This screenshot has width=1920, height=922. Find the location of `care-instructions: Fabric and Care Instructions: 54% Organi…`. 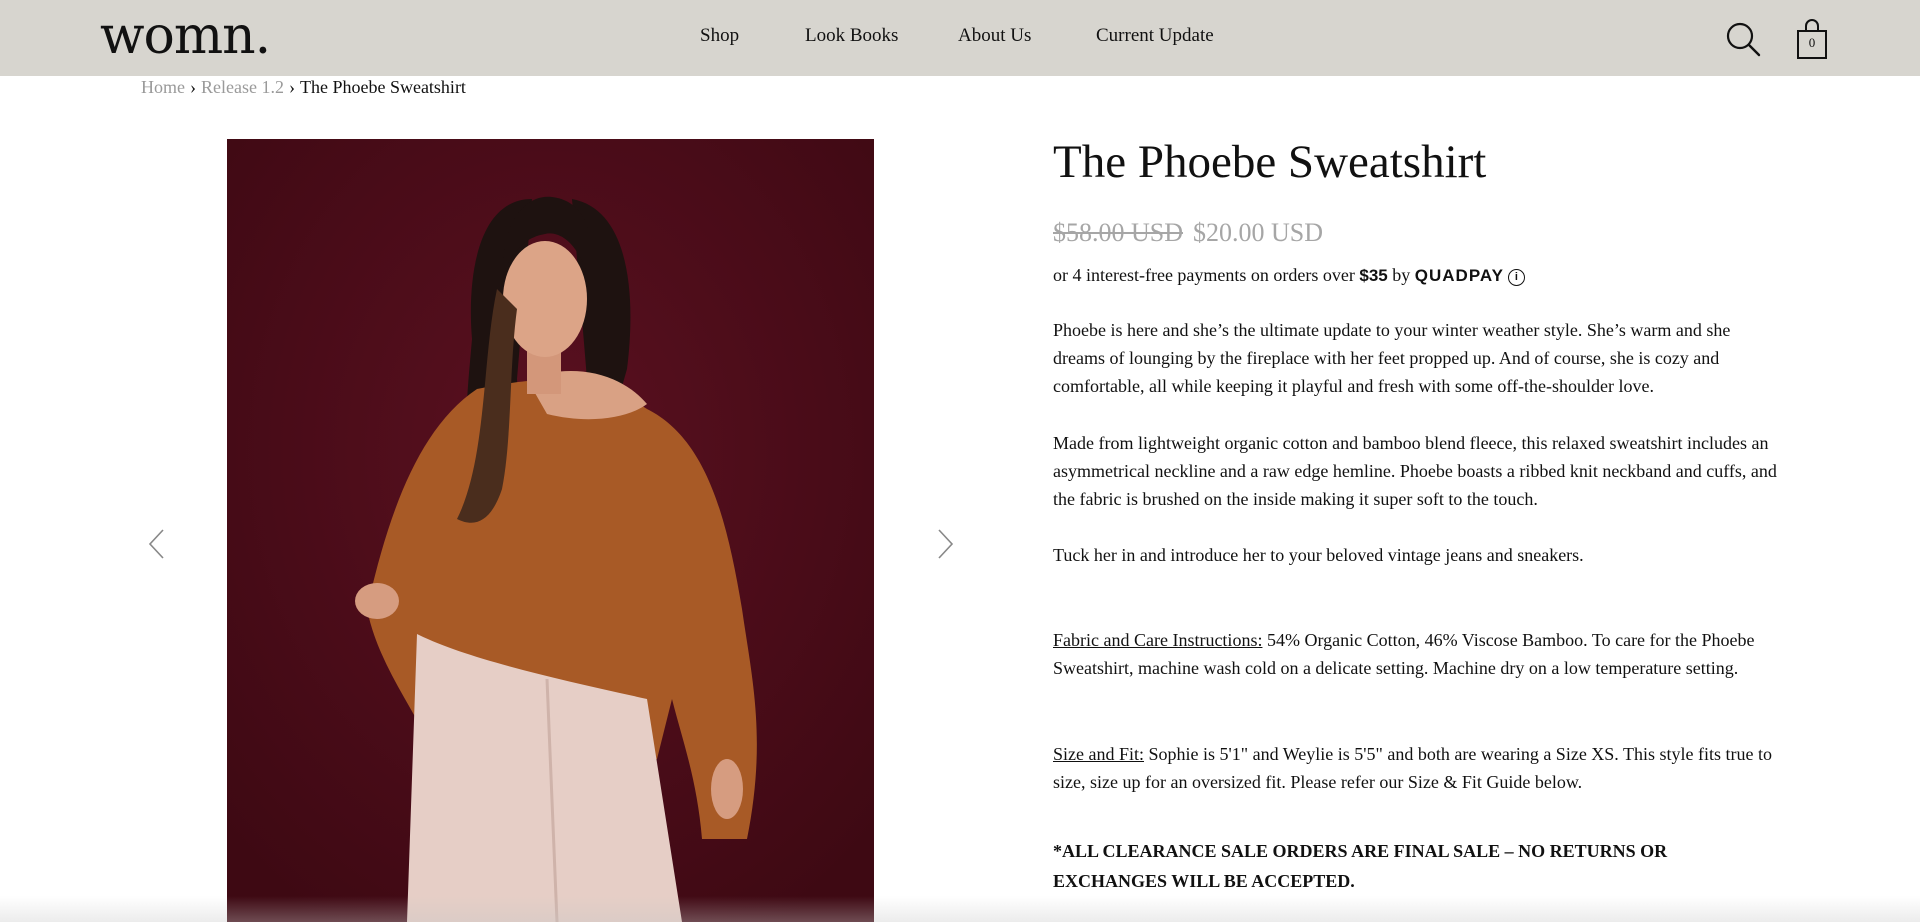

care-instructions: Fabric and Care Instructions: 54% Organi… is located at coordinates (1418, 654).